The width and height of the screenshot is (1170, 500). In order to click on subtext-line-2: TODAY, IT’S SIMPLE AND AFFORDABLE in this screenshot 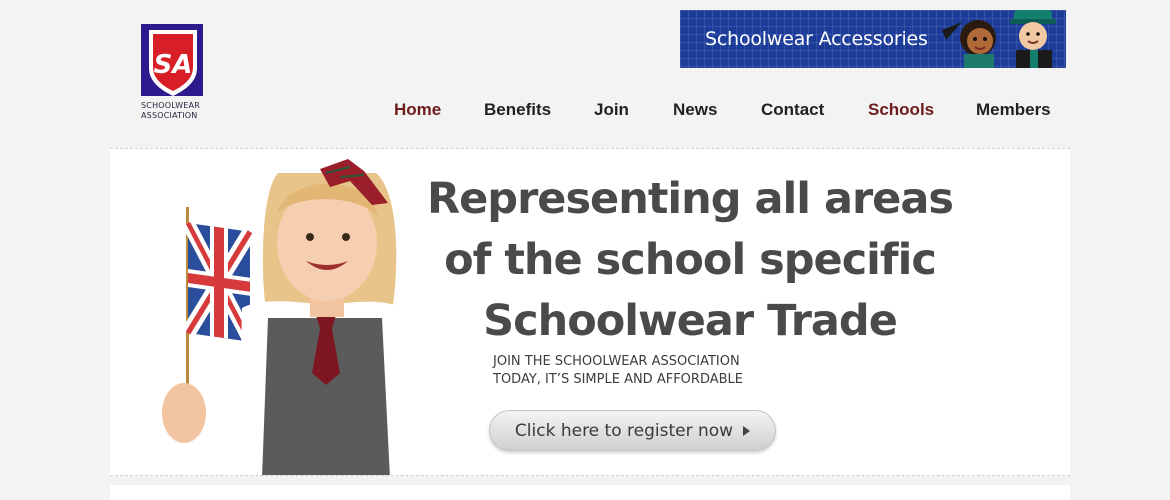, I will do `click(618, 379)`.